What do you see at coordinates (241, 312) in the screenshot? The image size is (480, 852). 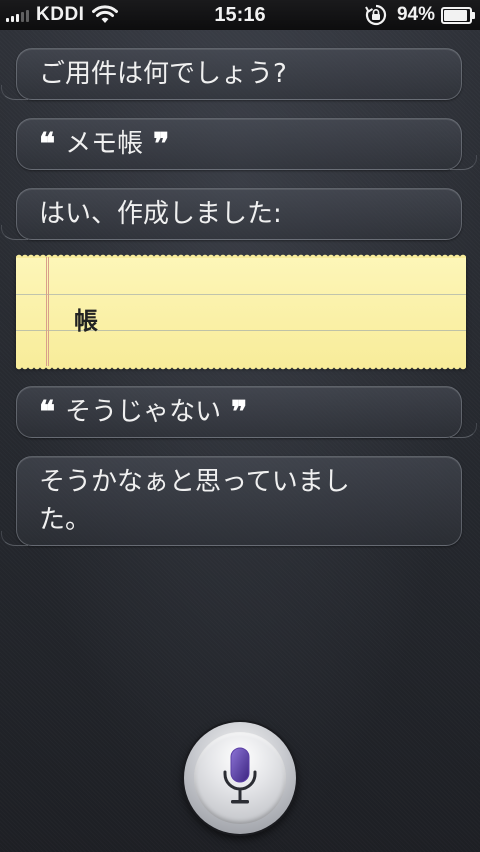 I see `note-card: 帳` at bounding box center [241, 312].